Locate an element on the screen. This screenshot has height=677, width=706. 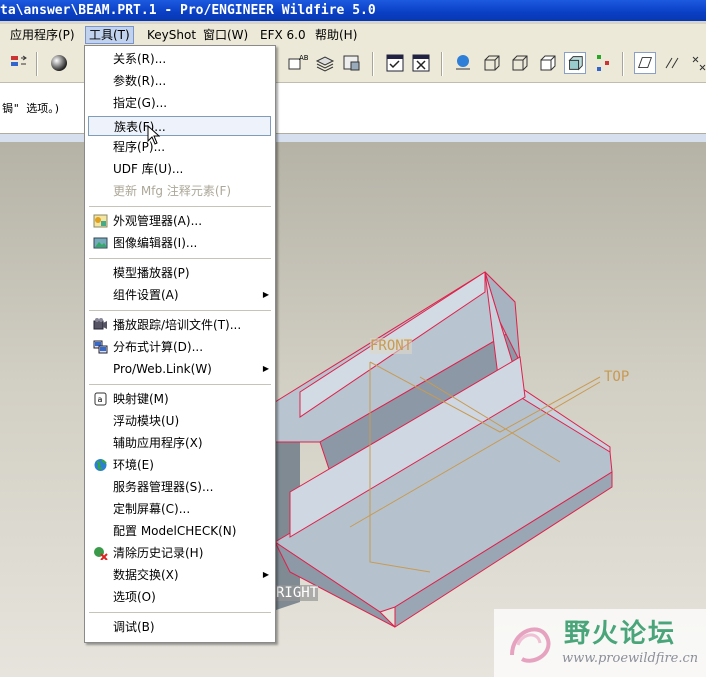
trail-file-icon is located at coordinates (100, 324).